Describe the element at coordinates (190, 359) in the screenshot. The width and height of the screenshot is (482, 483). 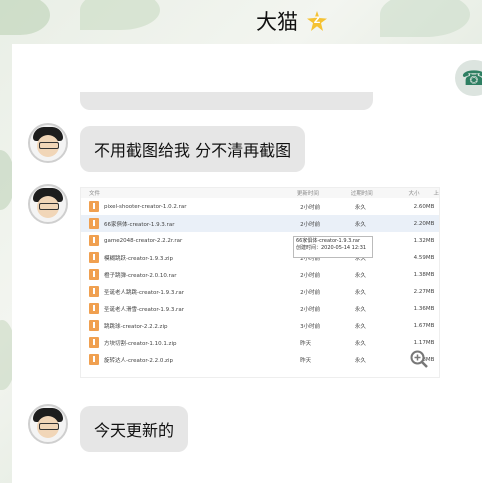
I see `file-name-cell: 旋转达人-creator-2.2.0.zip` at that location.